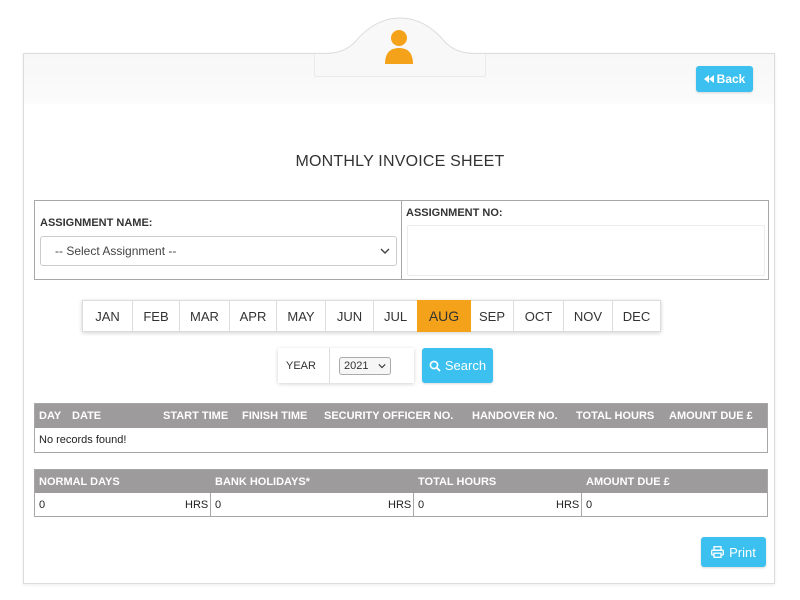  What do you see at coordinates (301, 316) in the screenshot?
I see `month-tab-may: MAY` at bounding box center [301, 316].